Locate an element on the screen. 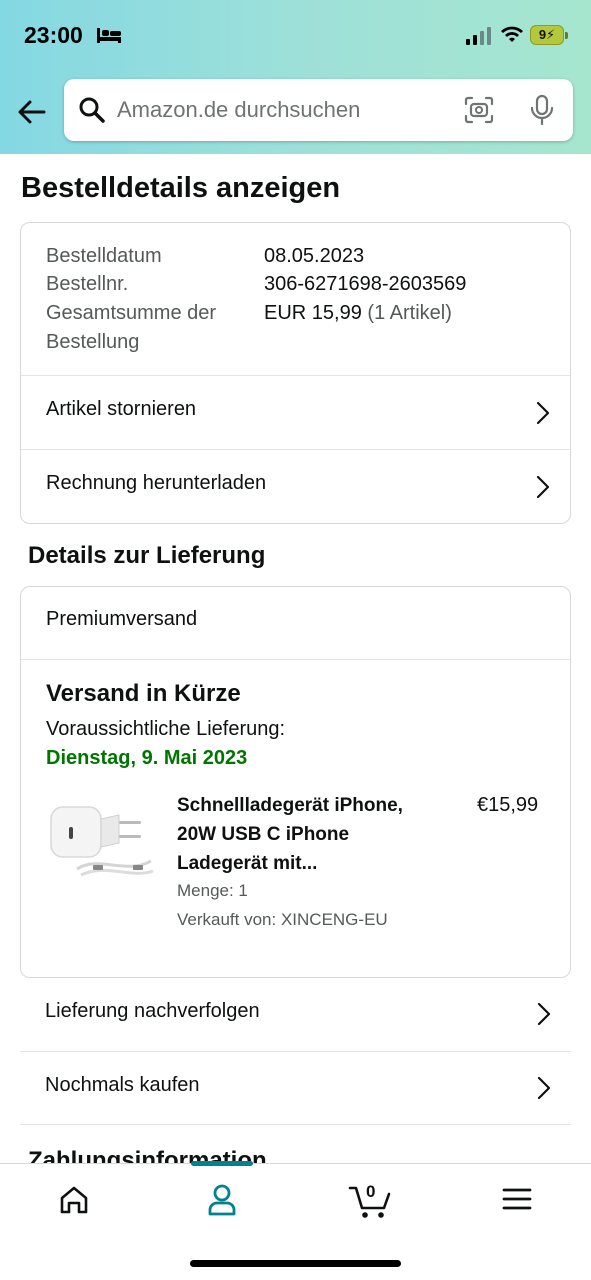 This screenshot has height=1280, width=591. search-icon is located at coordinates (92, 110).